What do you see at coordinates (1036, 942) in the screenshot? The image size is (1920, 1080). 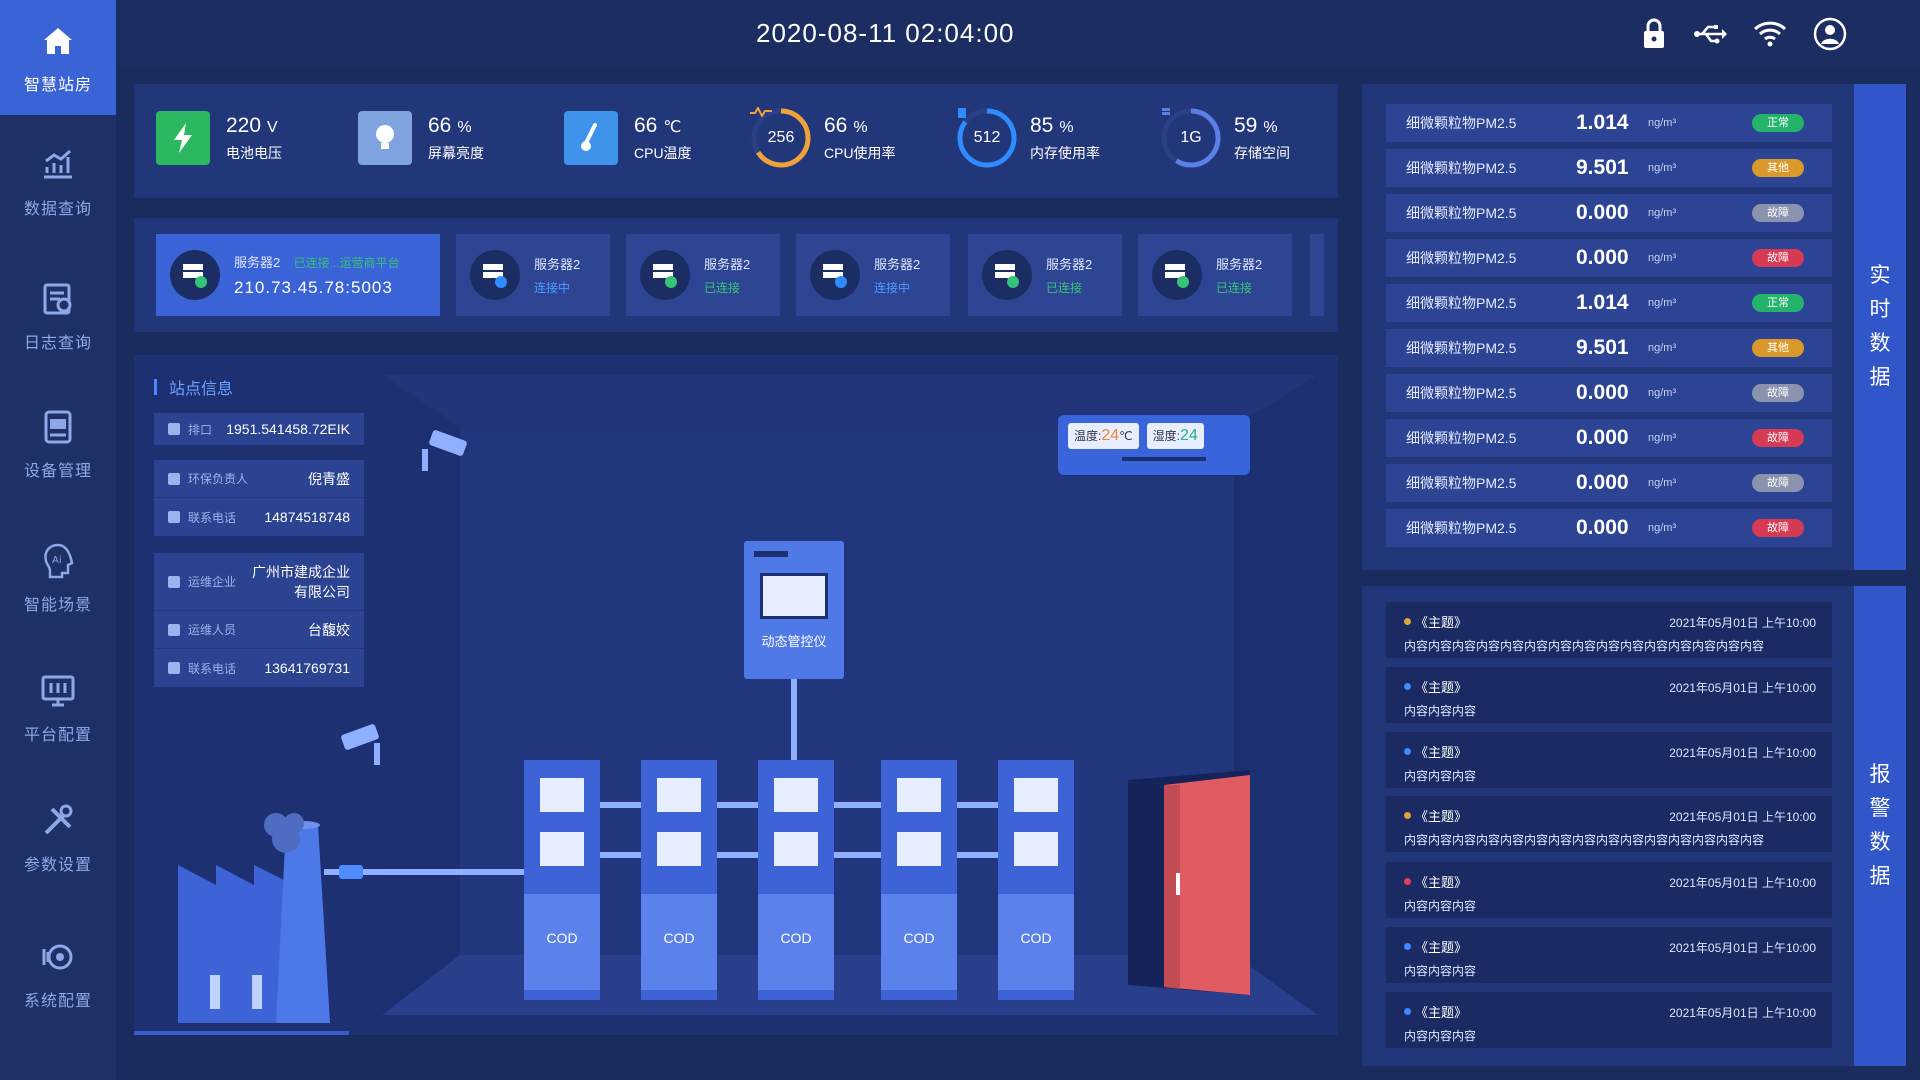 I see `analyzer-label: COD` at bounding box center [1036, 942].